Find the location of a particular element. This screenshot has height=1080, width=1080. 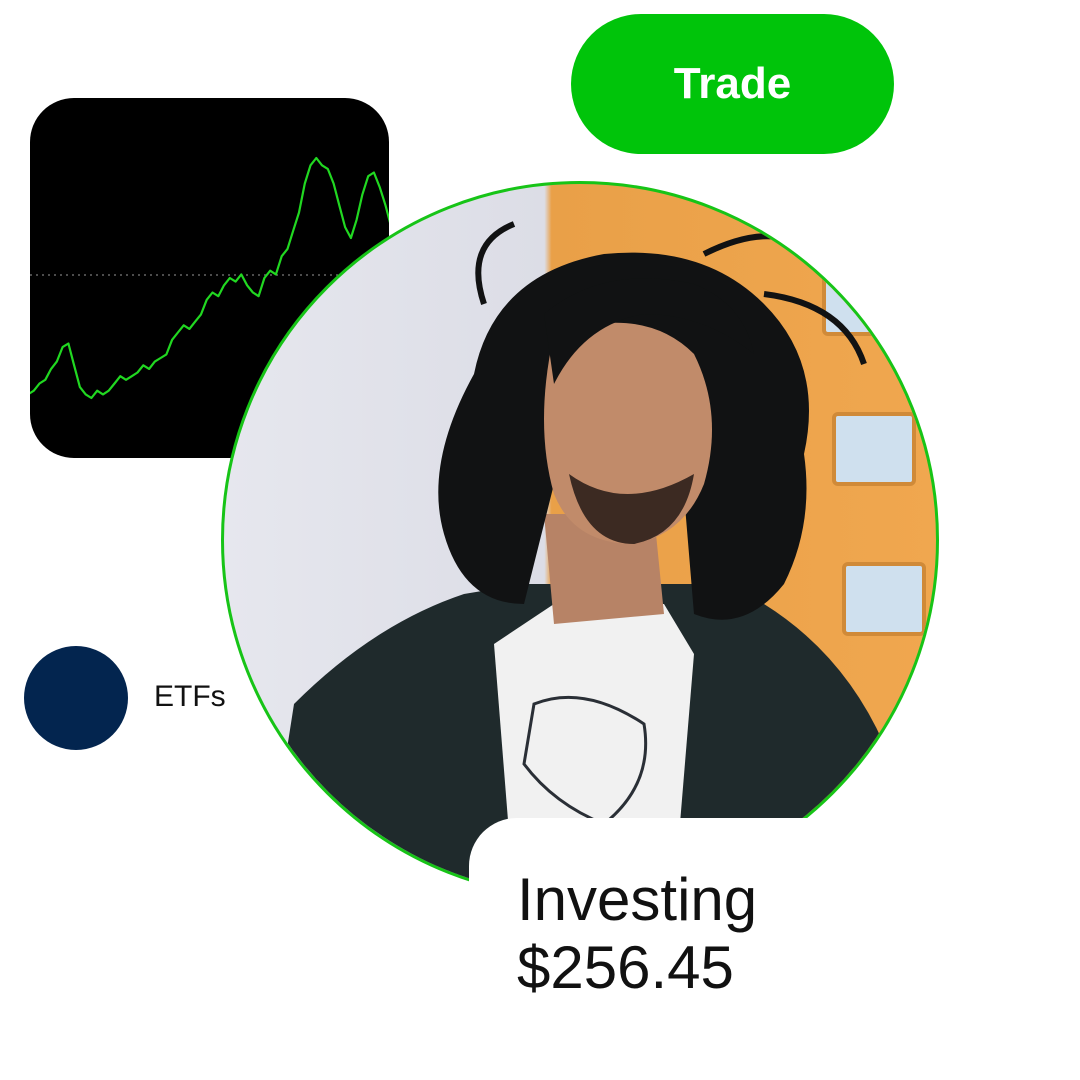

etf-circle-icon is located at coordinates (76, 698).